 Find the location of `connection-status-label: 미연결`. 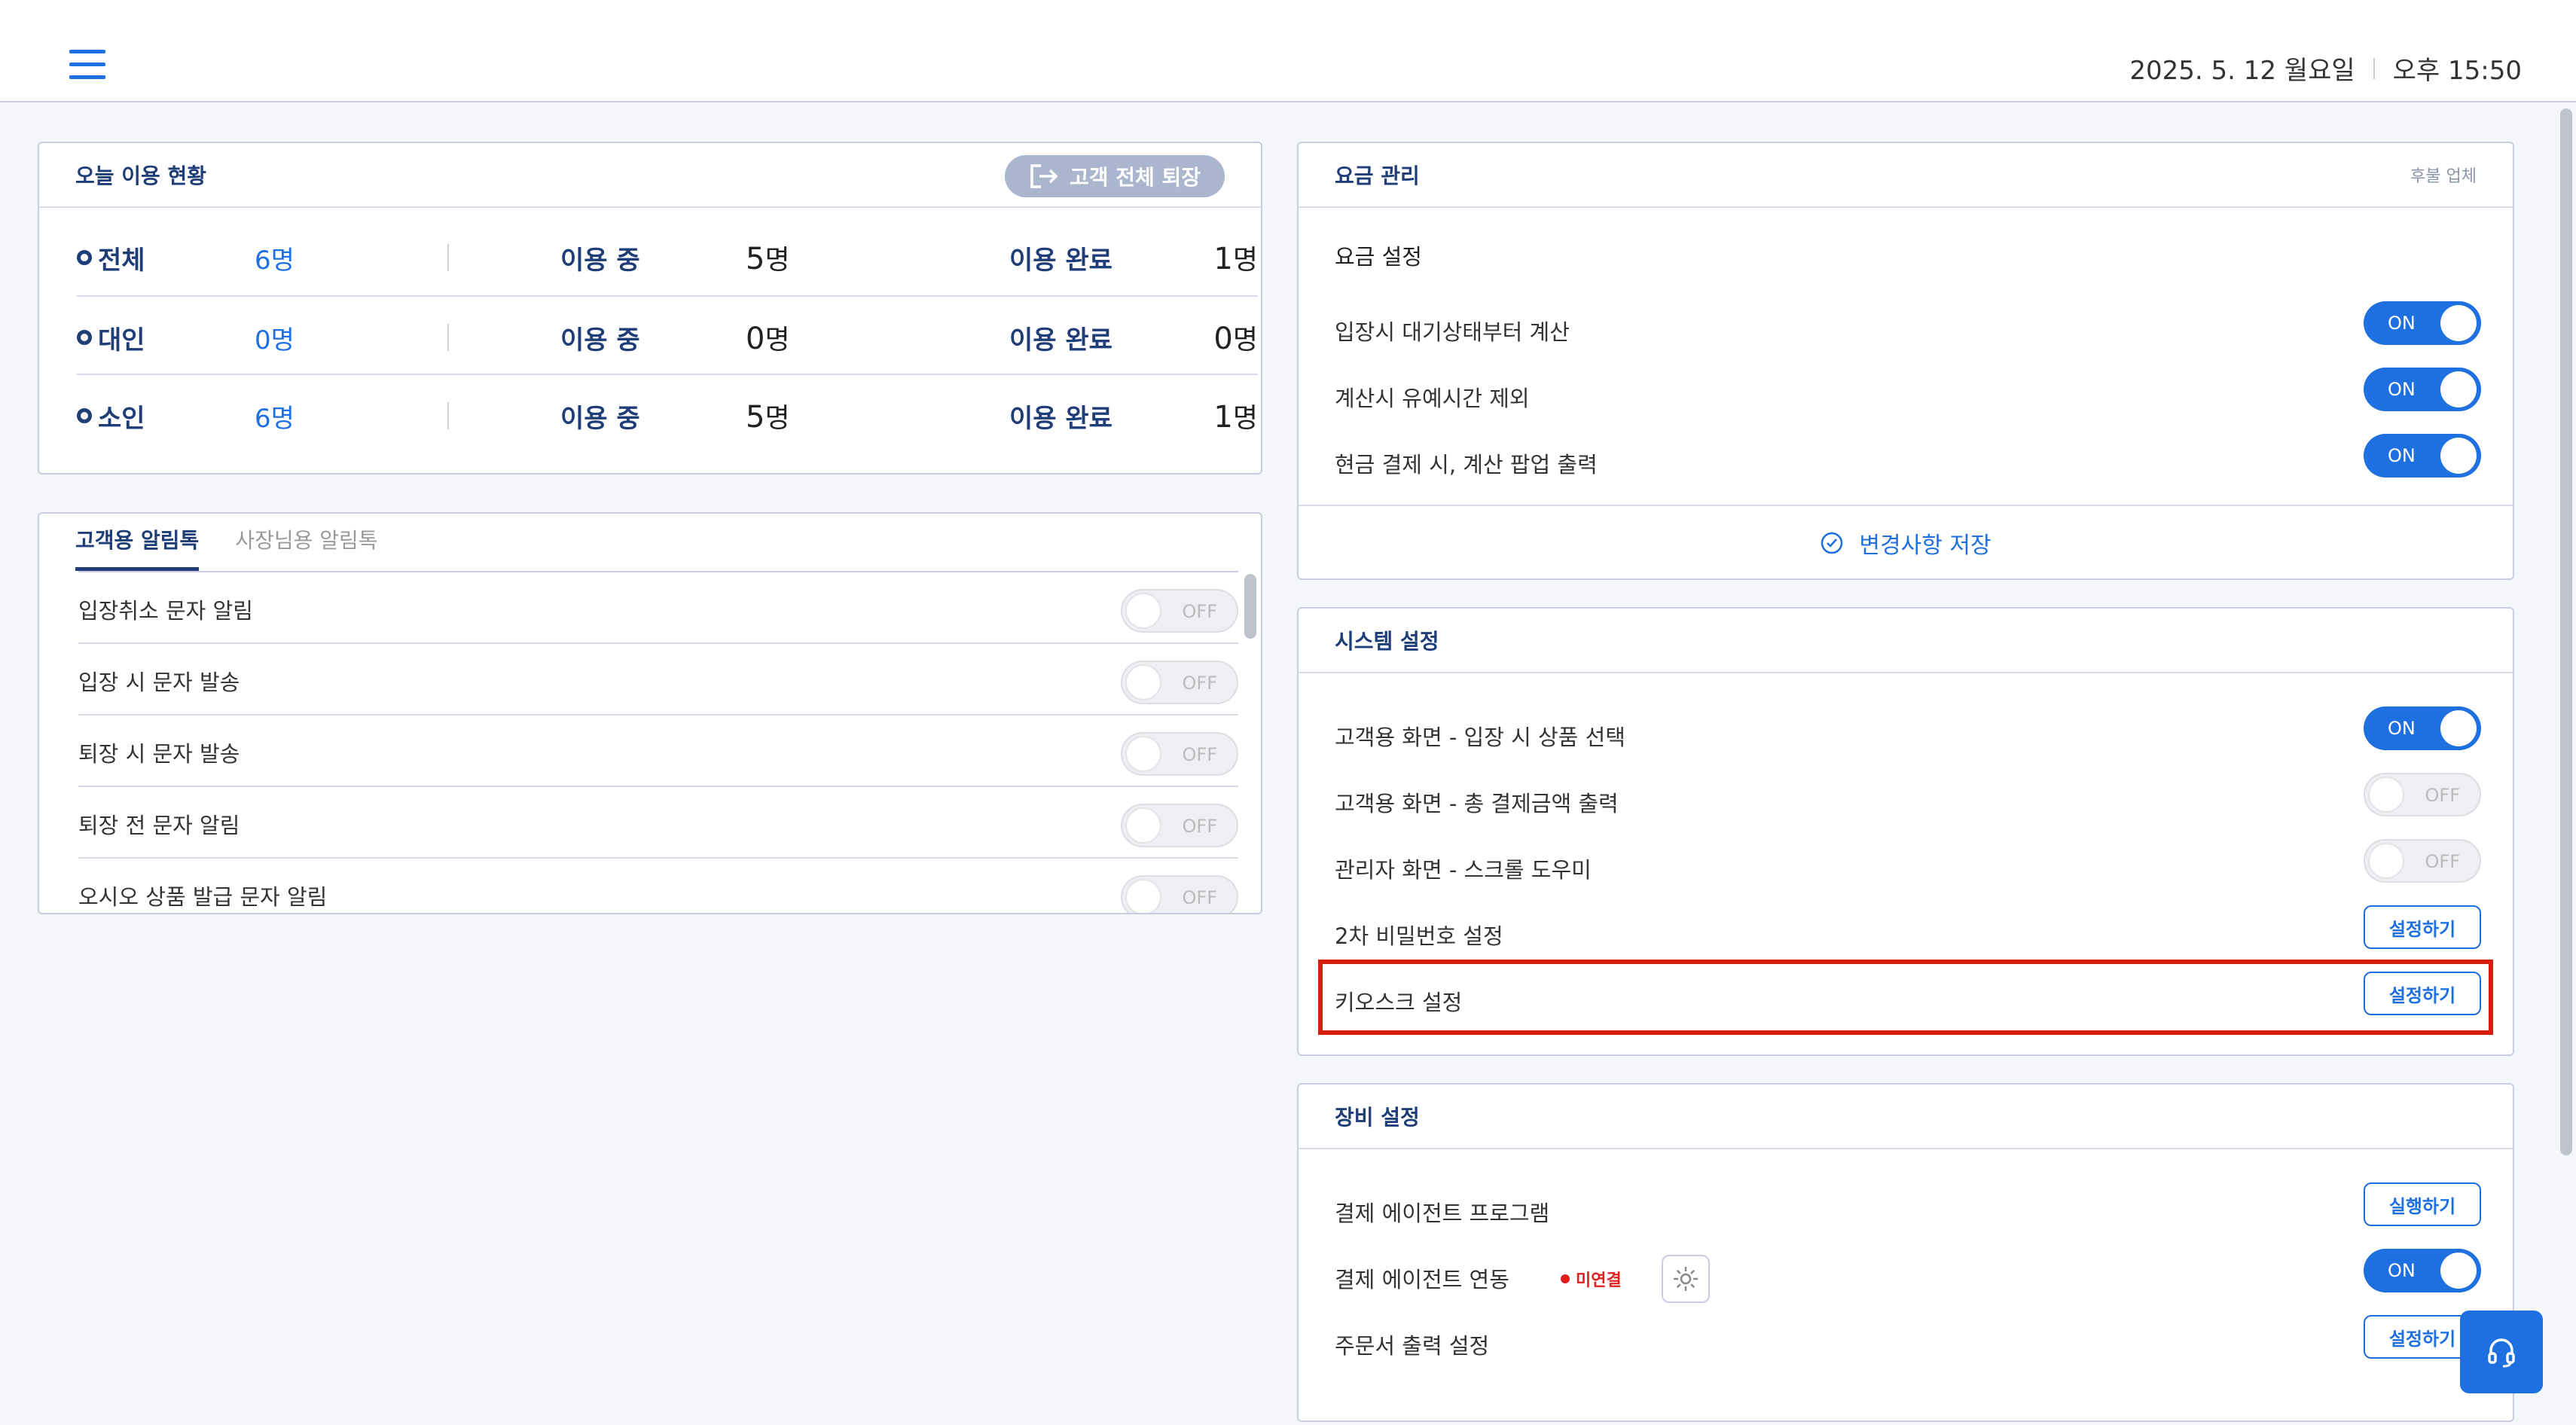

connection-status-label: 미연결 is located at coordinates (1599, 1280).